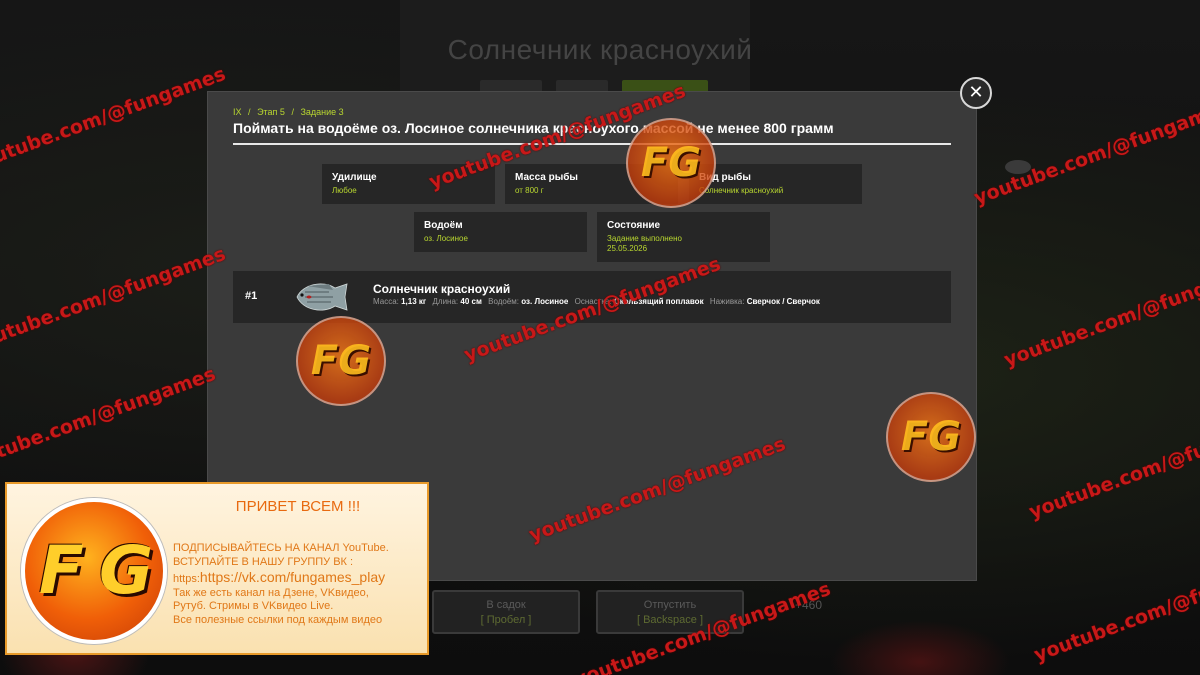 The image size is (1200, 675). I want to click on meta-key: Водоём:, so click(504, 301).